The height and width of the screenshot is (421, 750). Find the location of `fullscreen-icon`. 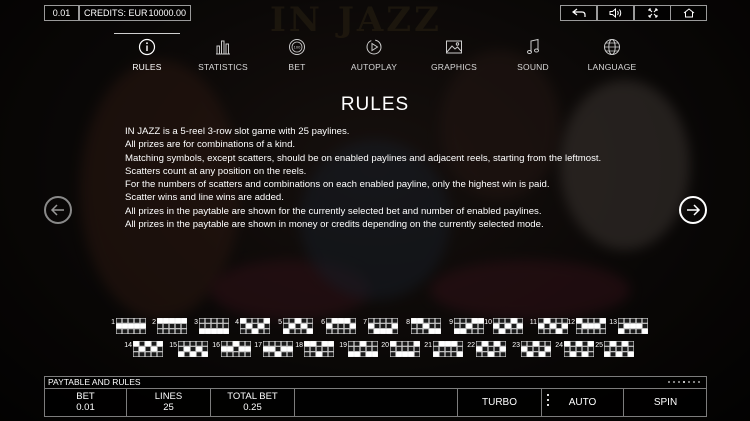

fullscreen-icon is located at coordinates (652, 13).